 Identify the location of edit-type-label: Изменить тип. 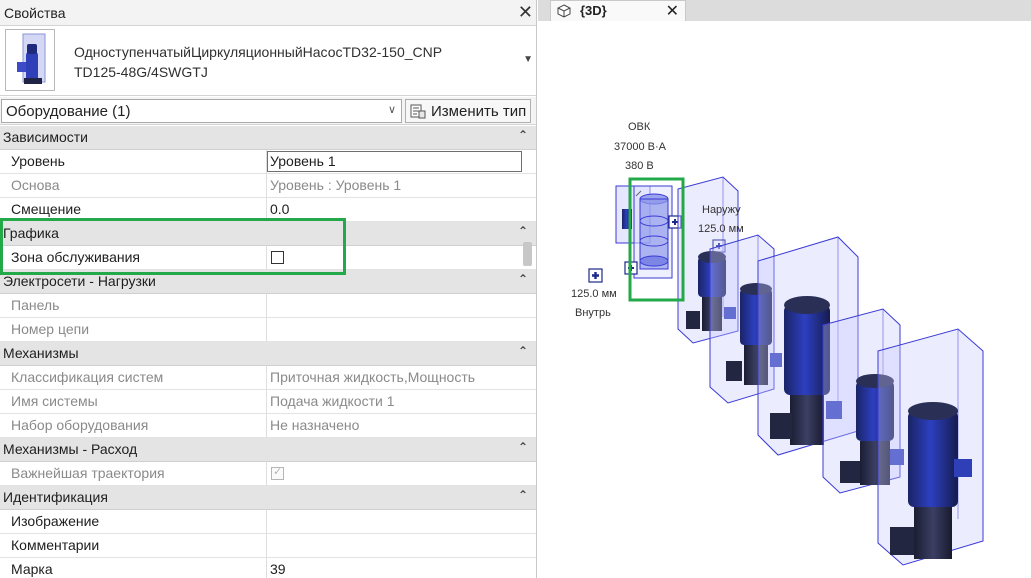
(479, 111).